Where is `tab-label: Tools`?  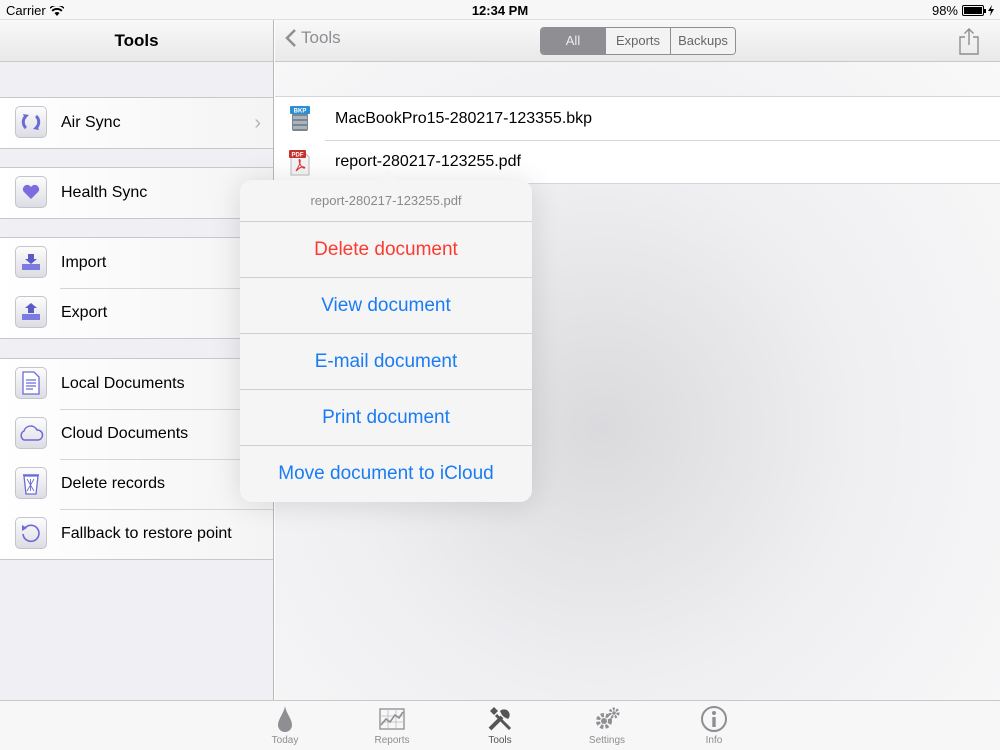 tab-label: Tools is located at coordinates (500, 740).